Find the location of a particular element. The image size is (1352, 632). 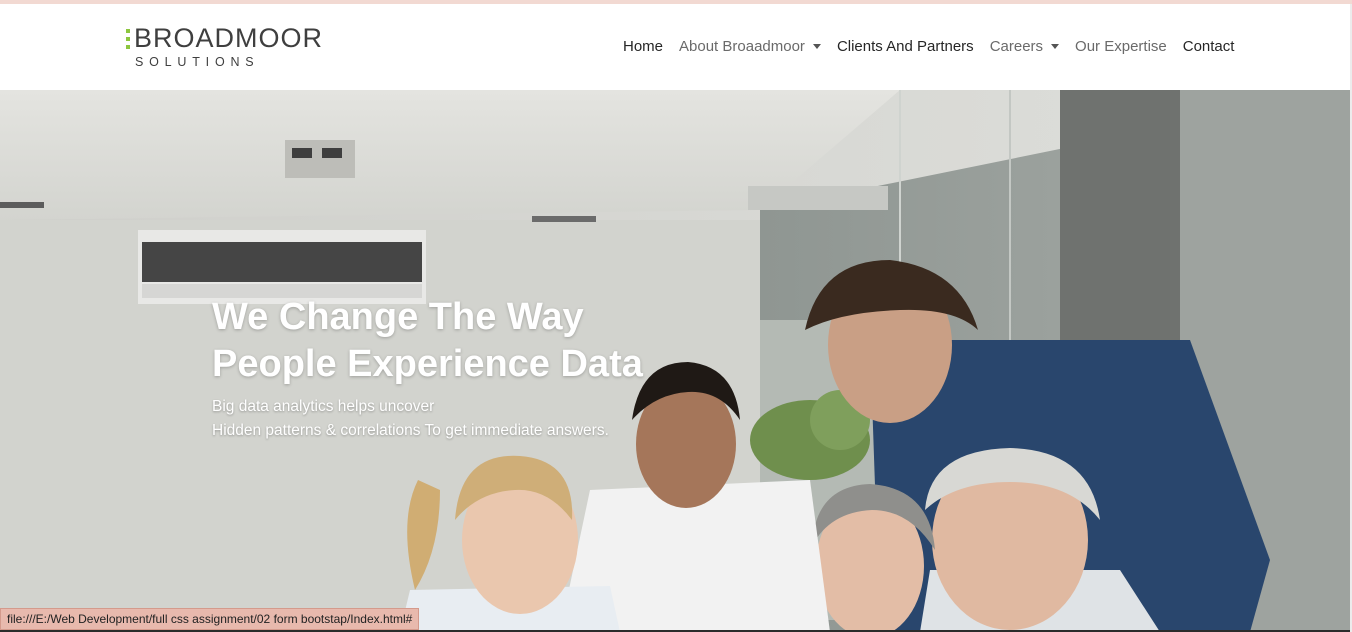

nav-clients-and-partners: Clients And Partners is located at coordinates (905, 46).